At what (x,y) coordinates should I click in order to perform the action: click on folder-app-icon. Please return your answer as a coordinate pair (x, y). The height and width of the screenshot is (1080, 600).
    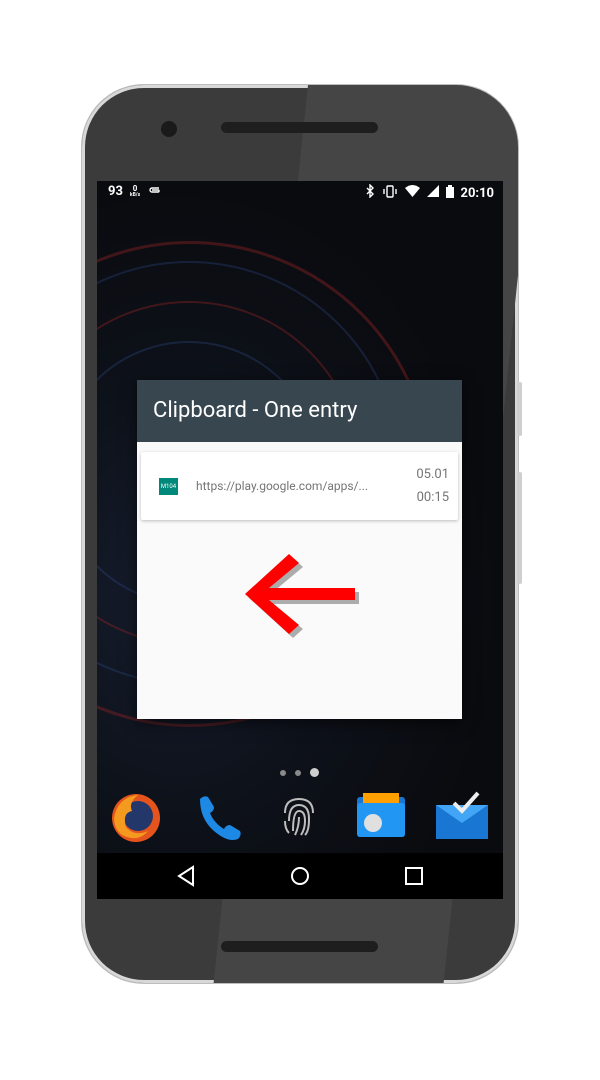
    Looking at the image, I should click on (381, 817).